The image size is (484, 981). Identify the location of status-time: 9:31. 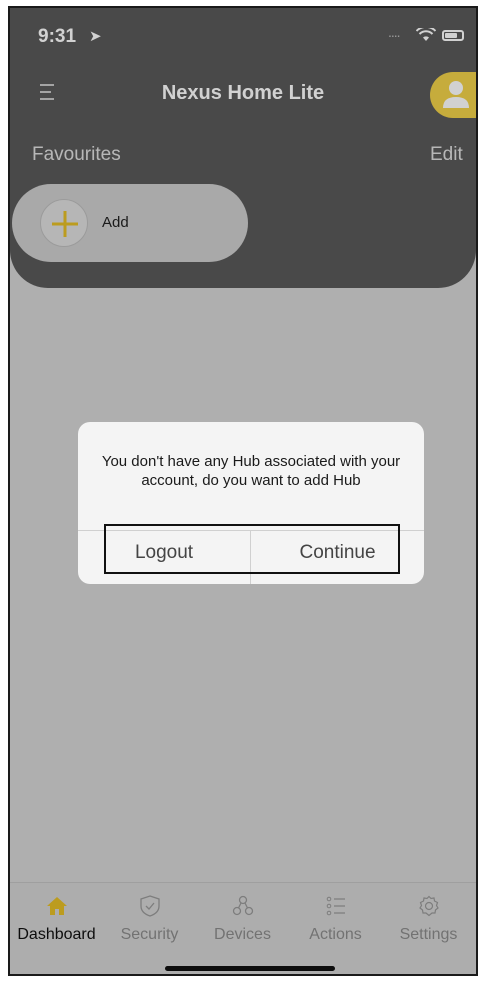
(57, 36).